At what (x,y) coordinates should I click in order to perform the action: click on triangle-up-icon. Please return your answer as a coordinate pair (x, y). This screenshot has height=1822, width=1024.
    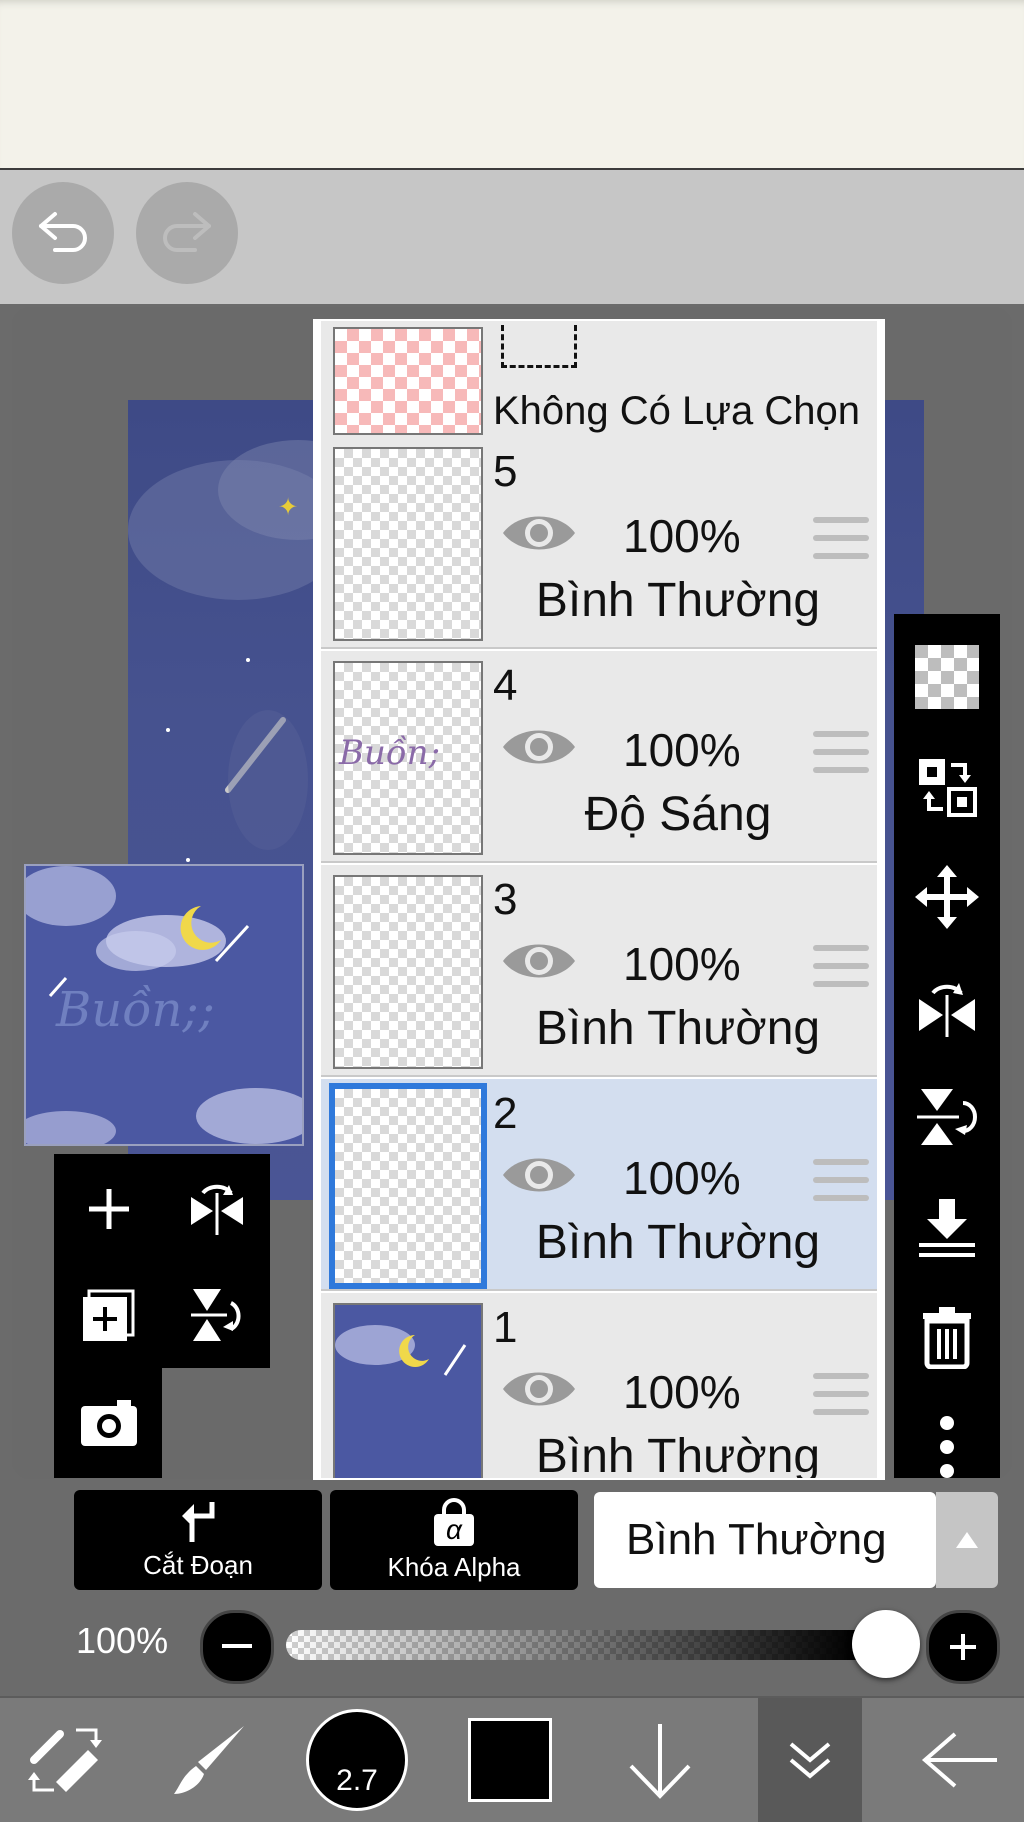
    Looking at the image, I should click on (967, 1540).